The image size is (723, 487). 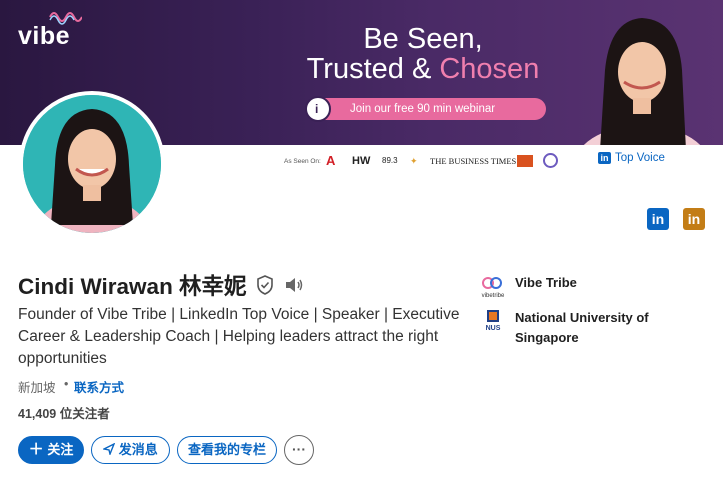 I want to click on location: 新加坡, so click(x=37, y=388).